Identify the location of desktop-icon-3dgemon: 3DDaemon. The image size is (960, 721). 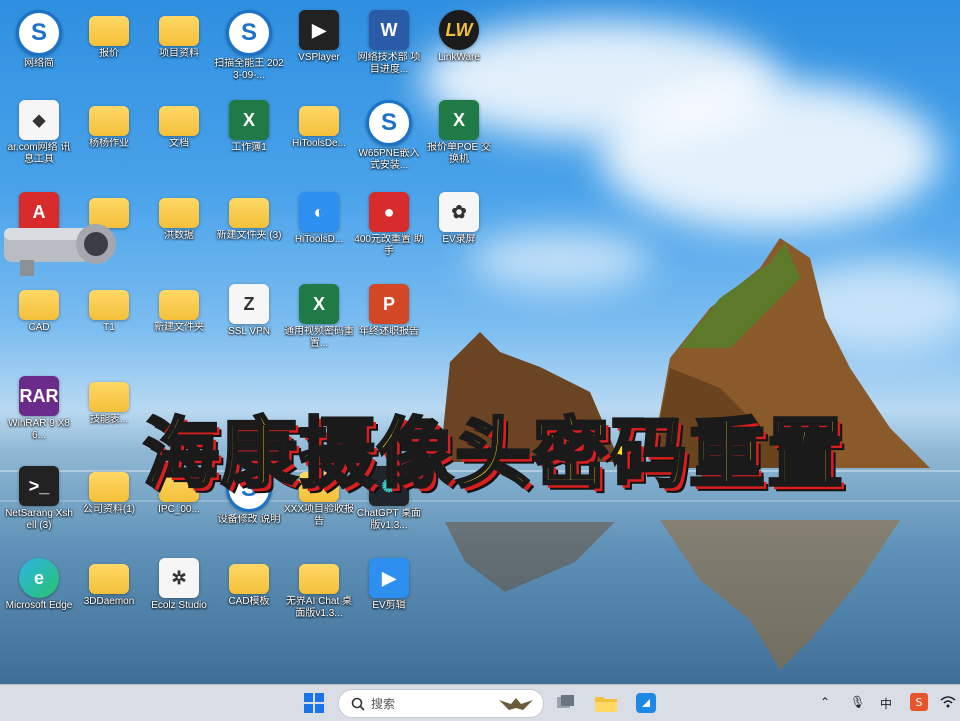
(109, 597).